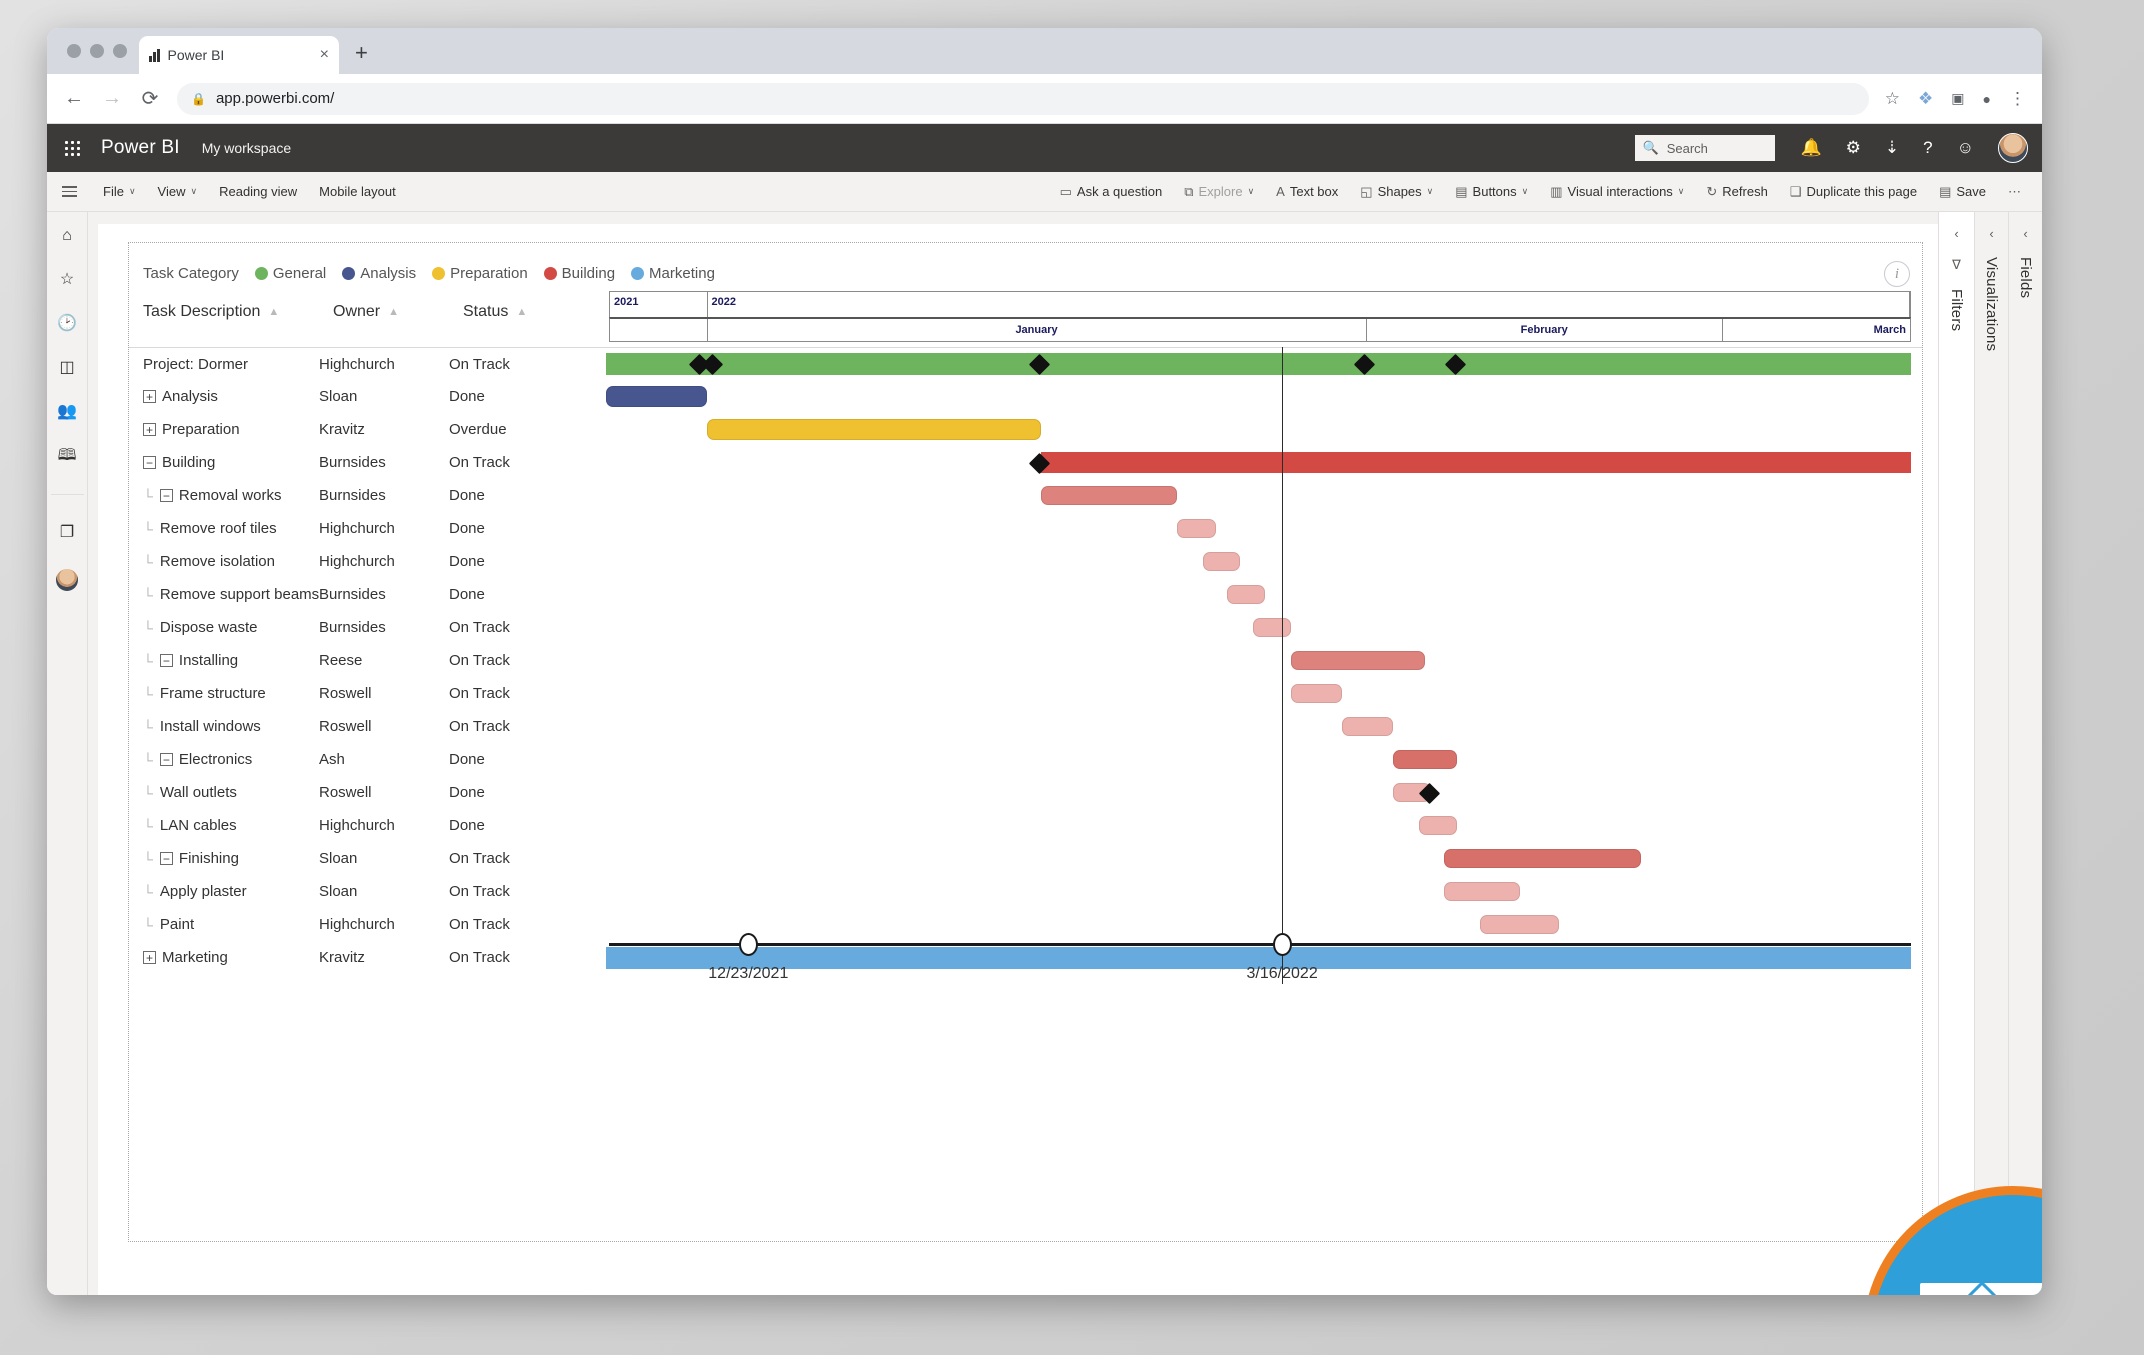 The image size is (2144, 1355). What do you see at coordinates (140, 148) in the screenshot?
I see `powerbi-brand: Power BI` at bounding box center [140, 148].